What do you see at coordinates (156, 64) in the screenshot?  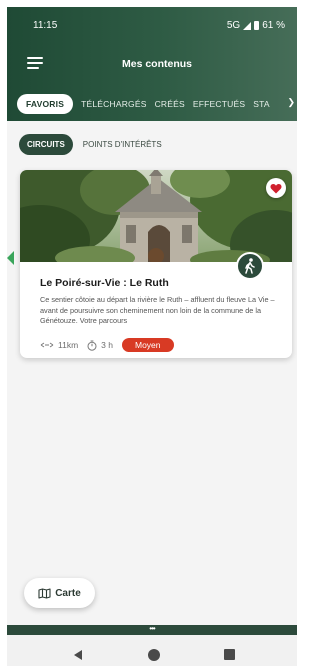 I see `page-title: Mes contenus` at bounding box center [156, 64].